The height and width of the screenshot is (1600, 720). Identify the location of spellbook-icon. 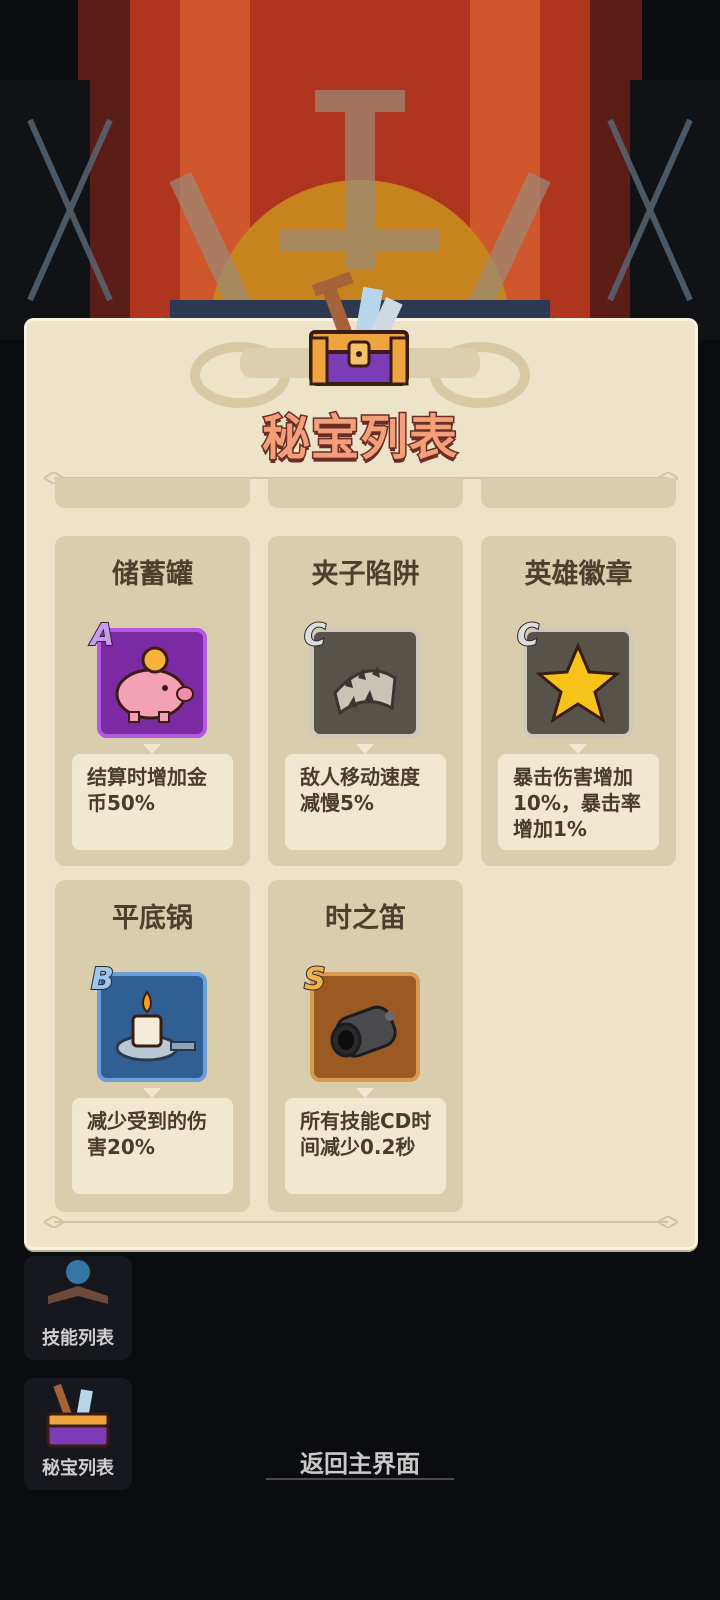
(78, 1282).